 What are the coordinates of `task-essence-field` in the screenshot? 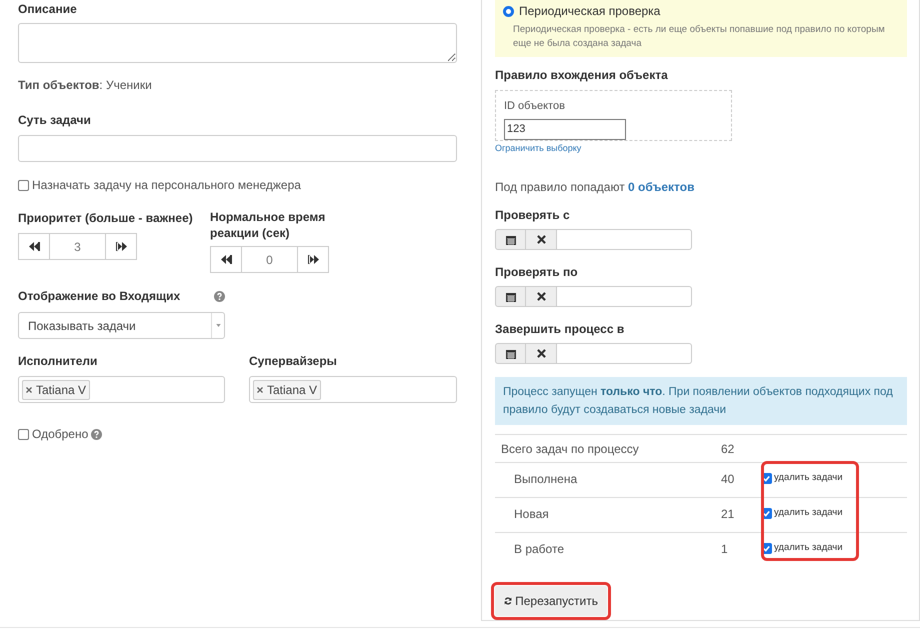 It's located at (237, 148).